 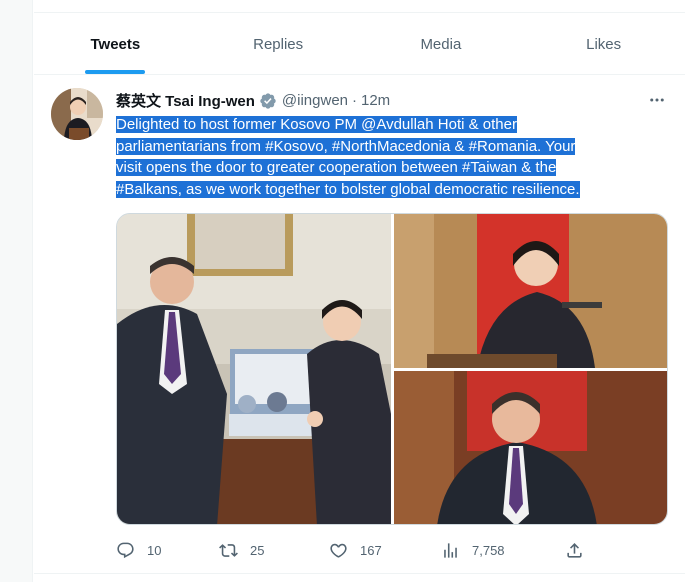 I want to click on reply-icon, so click(x=125, y=550).